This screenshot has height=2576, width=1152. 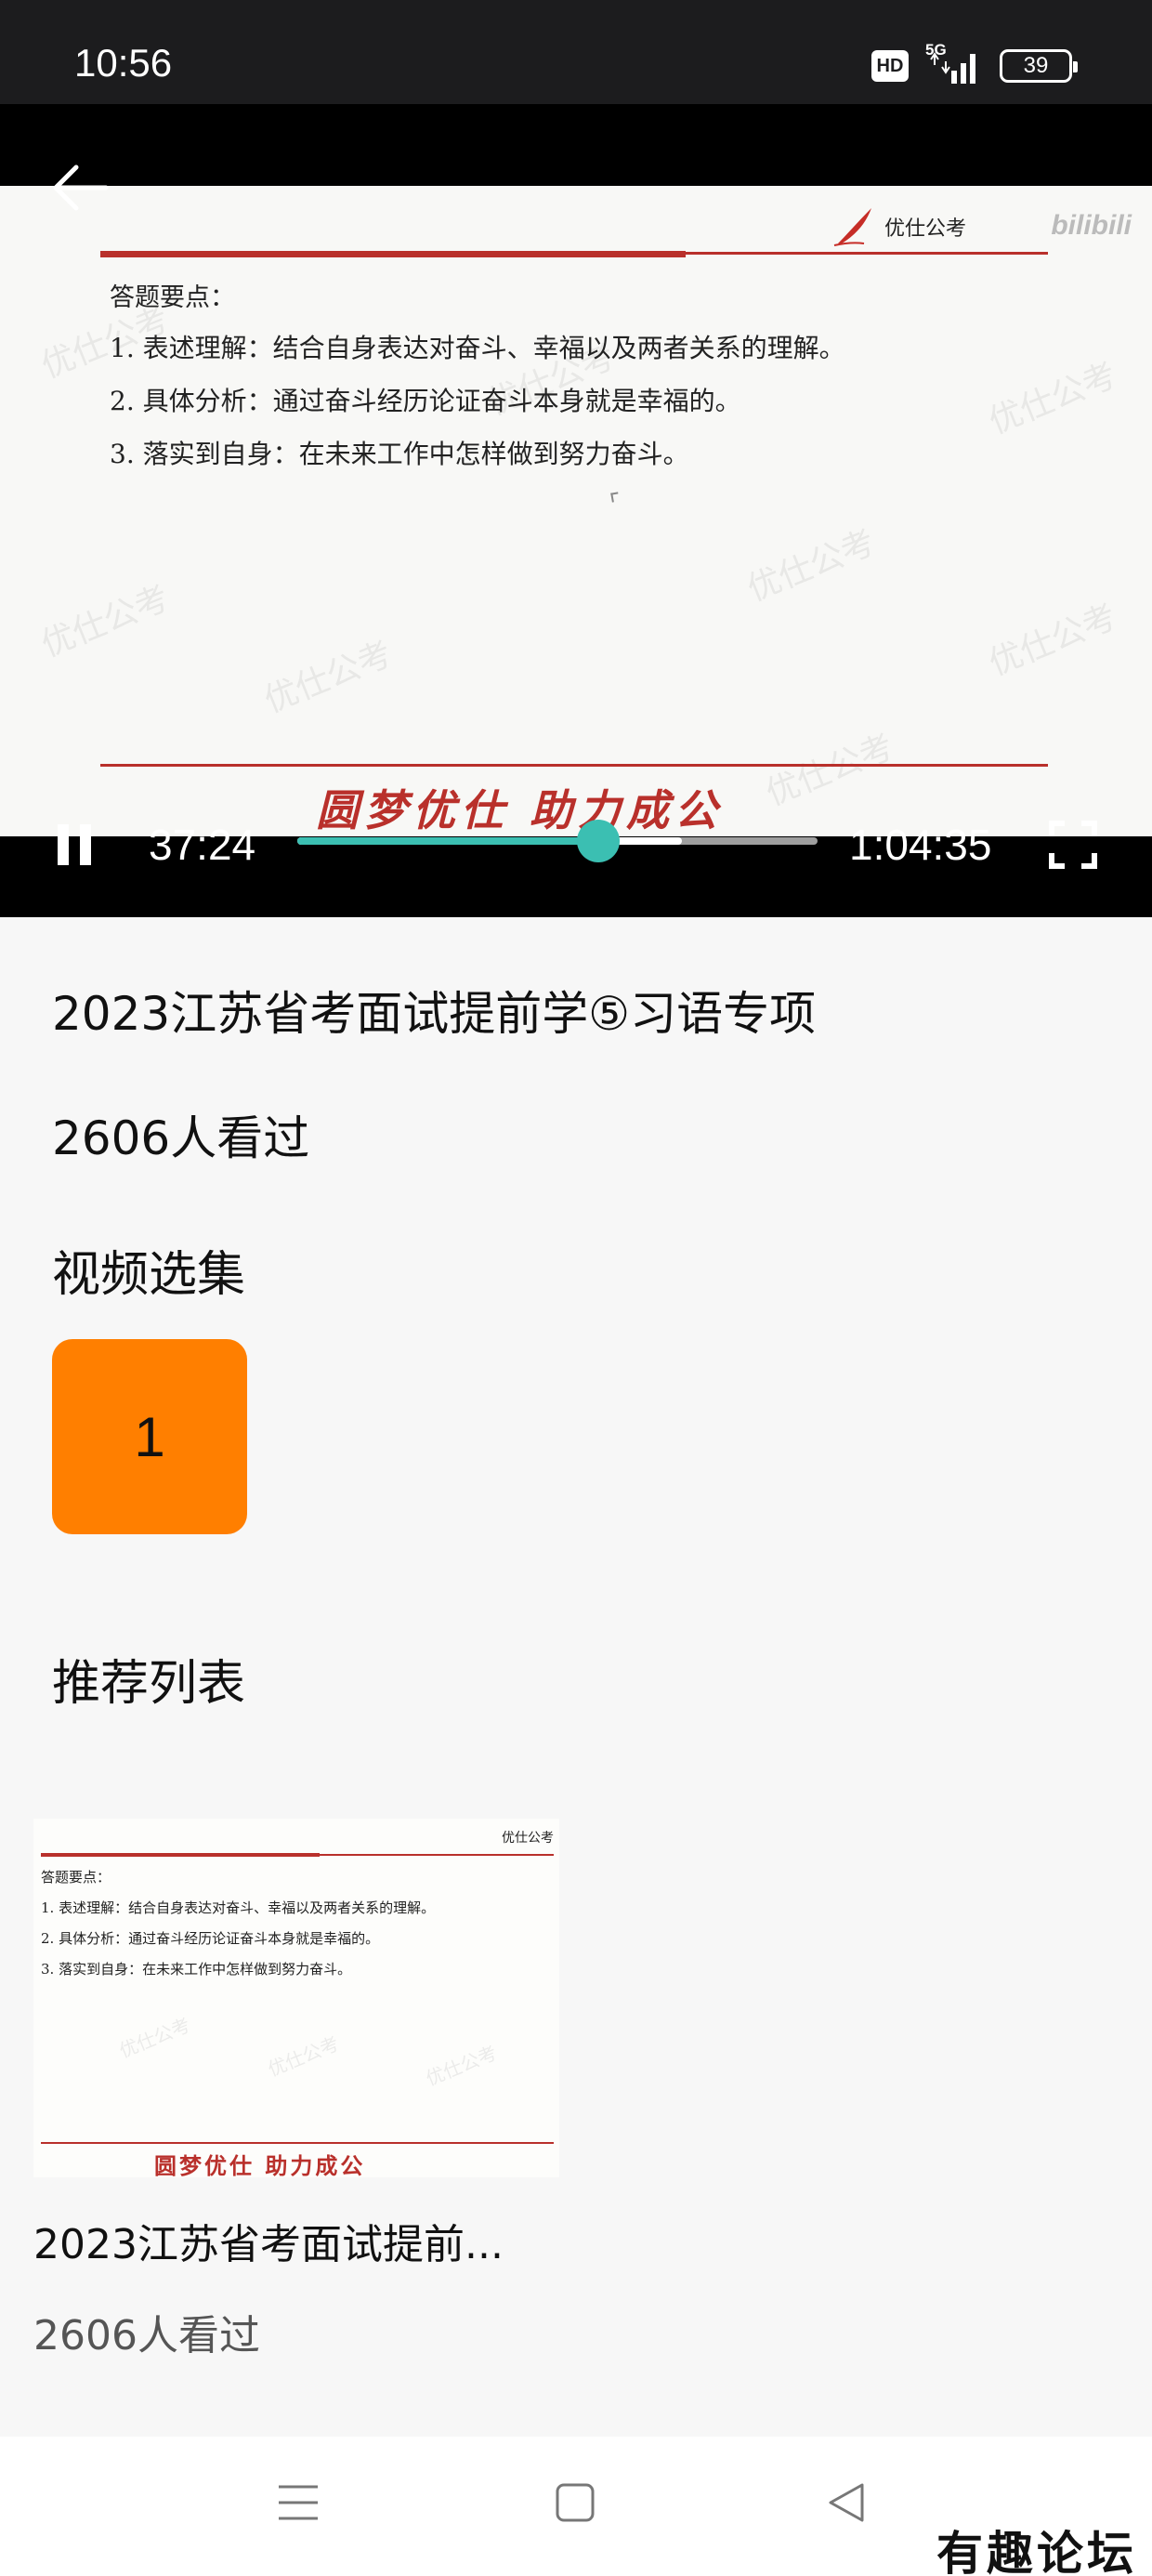 What do you see at coordinates (123, 63) in the screenshot?
I see `status-time: 10:56` at bounding box center [123, 63].